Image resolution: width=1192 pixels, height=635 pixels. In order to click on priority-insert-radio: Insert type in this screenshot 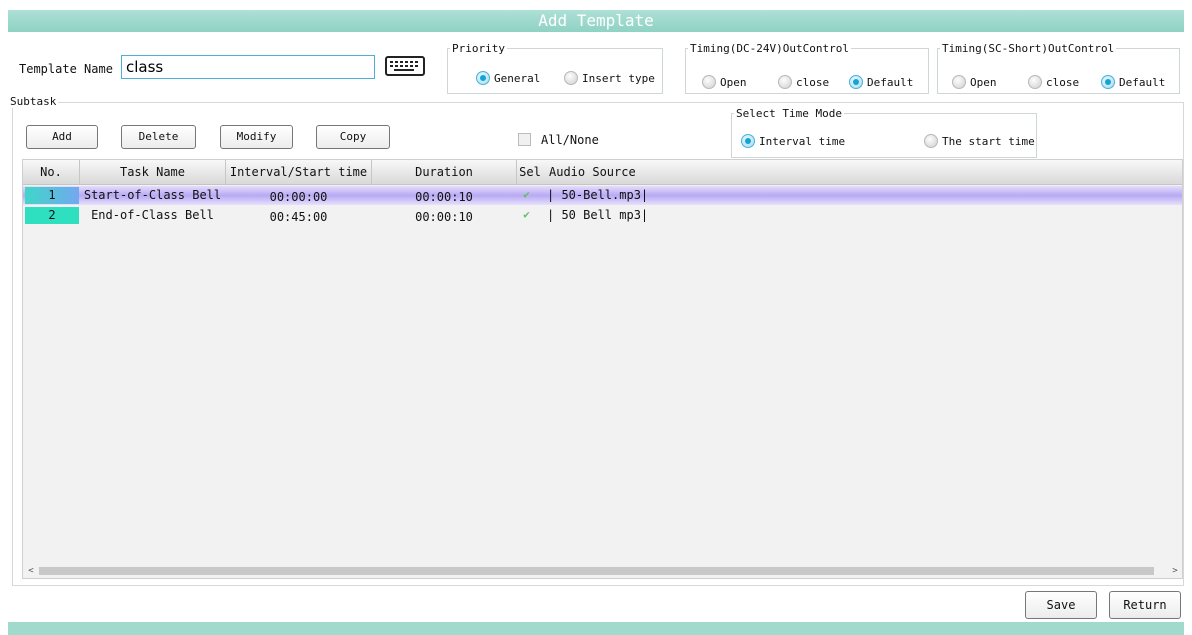, I will do `click(609, 78)`.